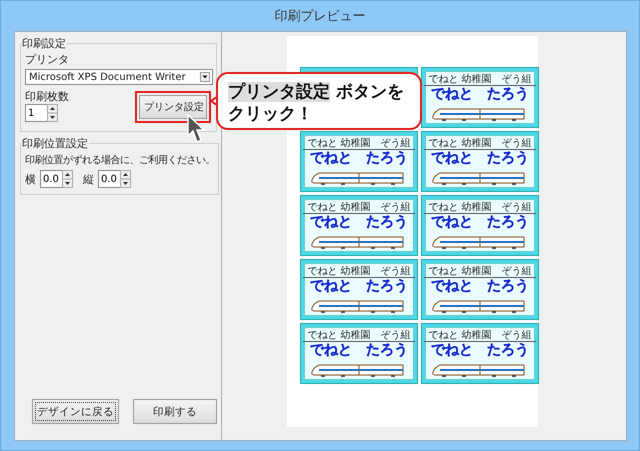 The image size is (640, 451). What do you see at coordinates (55, 143) in the screenshot?
I see `group-title: 印刷位置設定` at bounding box center [55, 143].